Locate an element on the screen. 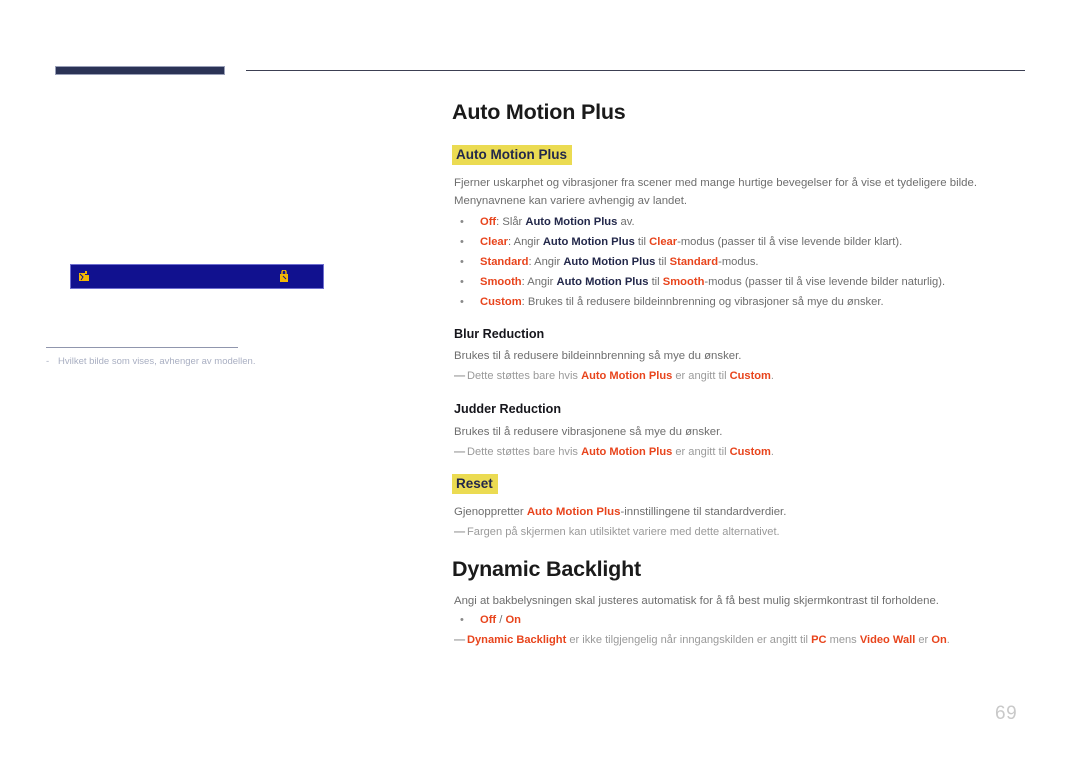 The image size is (1080, 763). subheading-blur-reduction: Blur Reduction is located at coordinates (499, 334).